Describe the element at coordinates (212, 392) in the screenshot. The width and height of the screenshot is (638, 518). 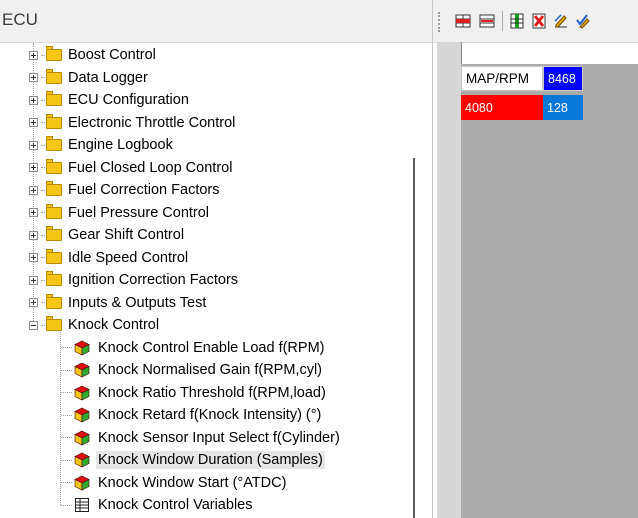
I see `tree-item-label: Knock Ratio Threshold f(RPM,load)` at that location.